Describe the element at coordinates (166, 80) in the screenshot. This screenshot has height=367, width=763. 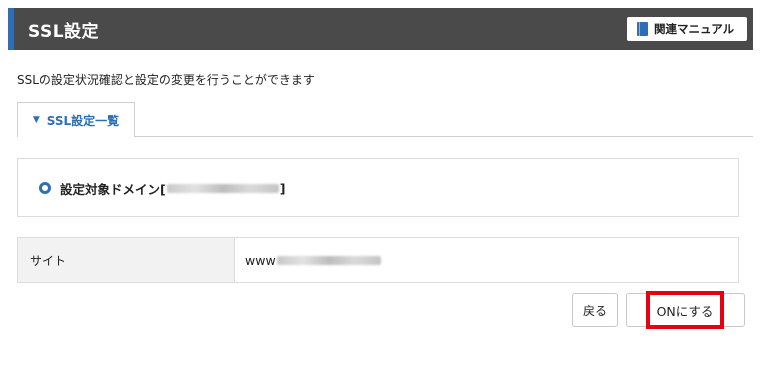
I see `page-description: SSLの設定状況確認と設定の変更を行うことができます` at that location.